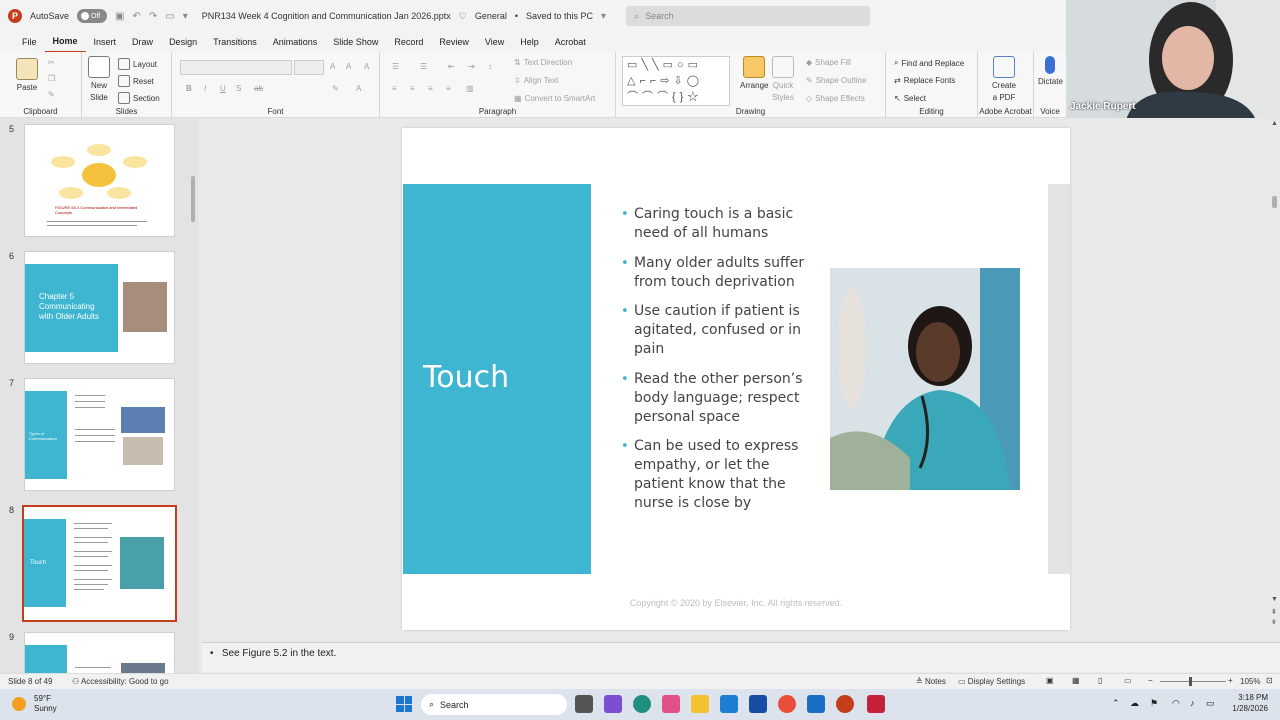 This screenshot has width=1280, height=720. Describe the element at coordinates (1192, 703) in the screenshot. I see `volume-icon: ♪` at that location.